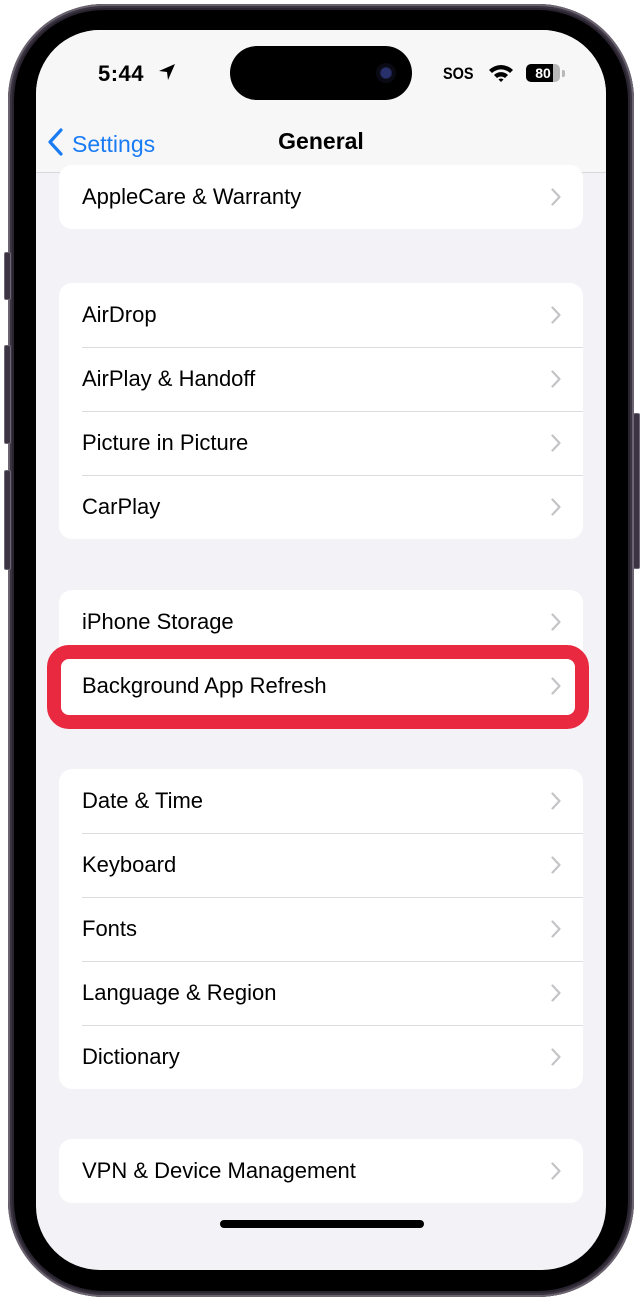  I want to click on page-title: General, so click(321, 141).